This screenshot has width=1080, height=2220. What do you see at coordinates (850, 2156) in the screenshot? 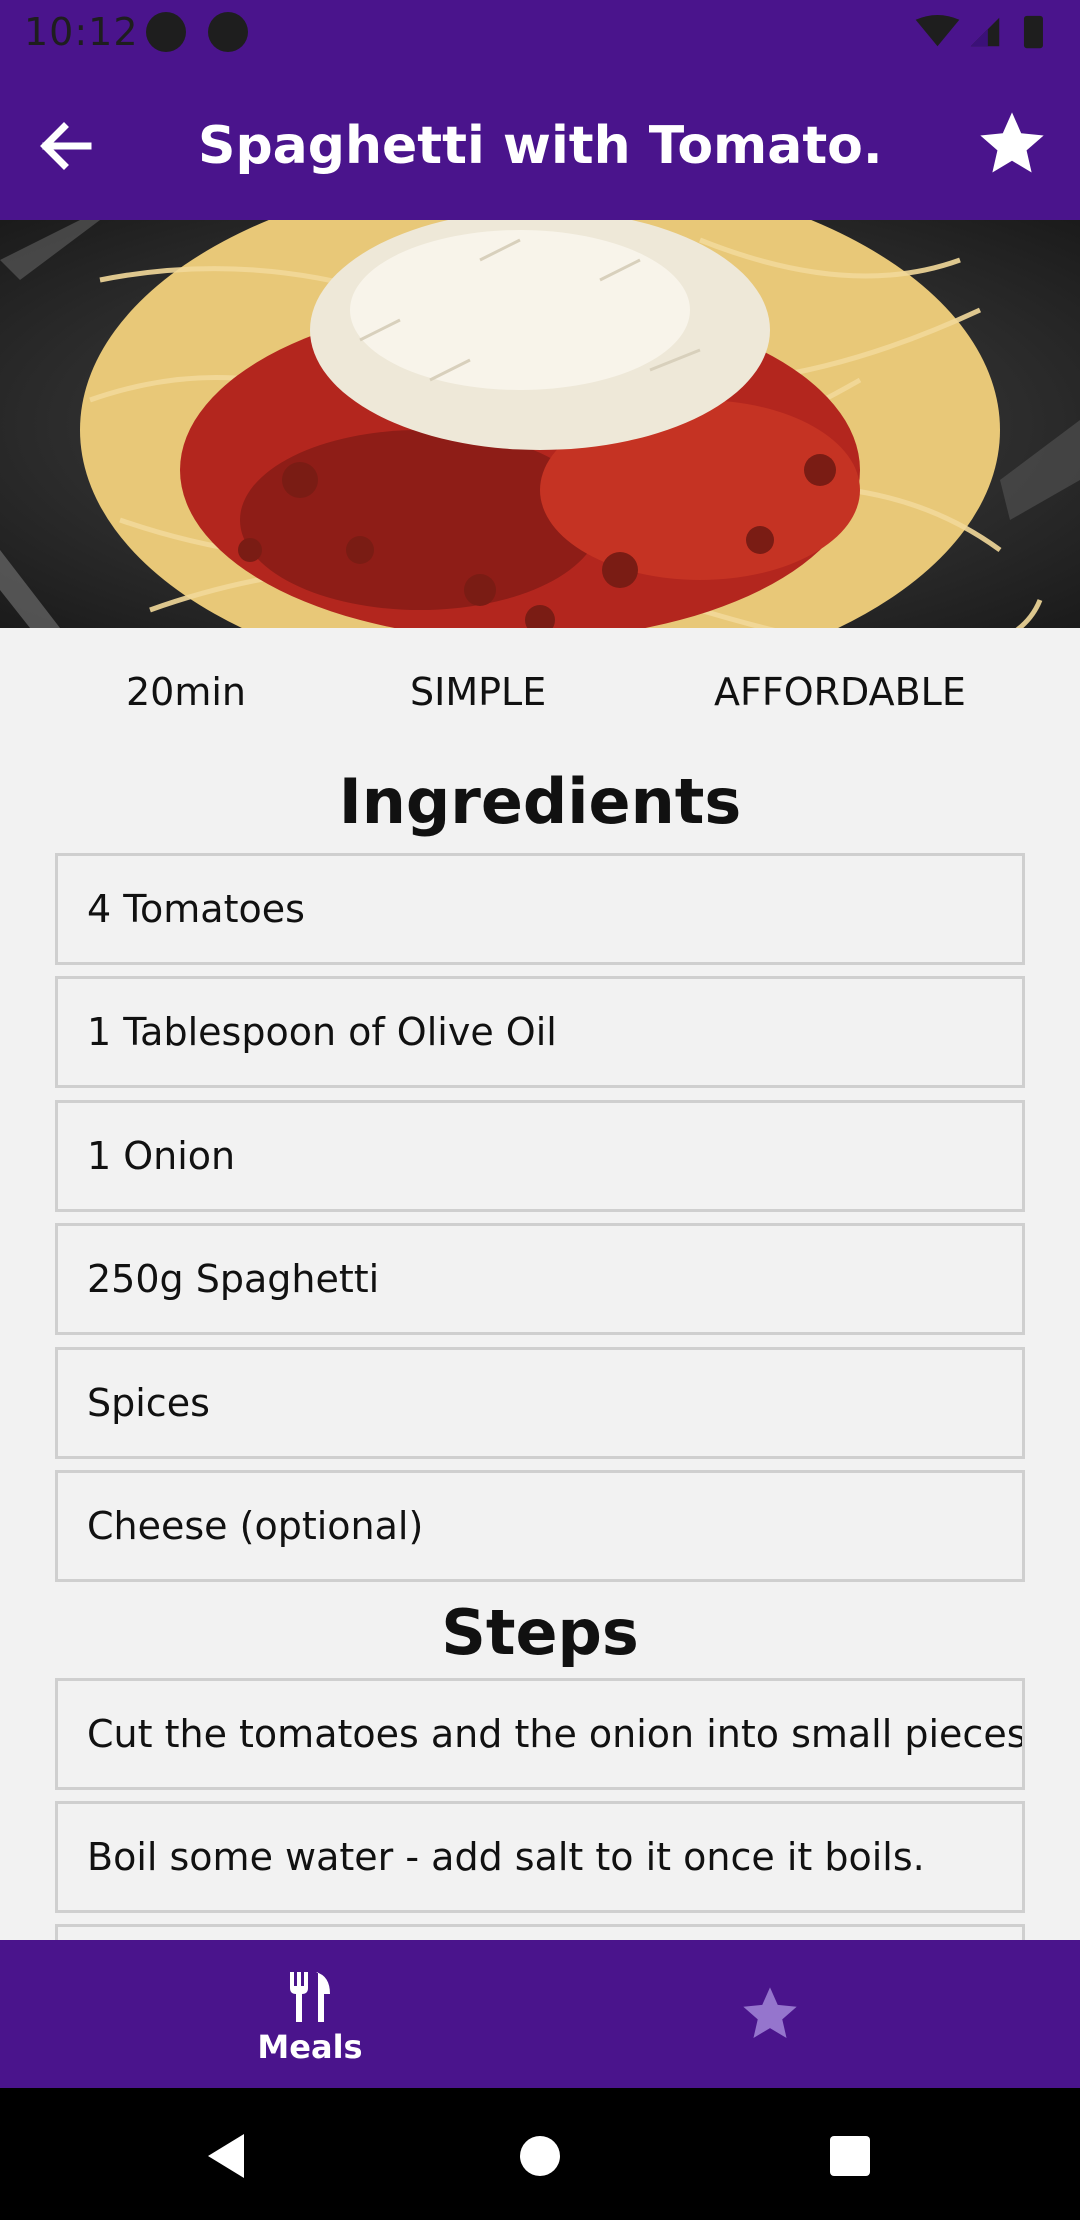
I see `nav-recents-icon` at bounding box center [850, 2156].